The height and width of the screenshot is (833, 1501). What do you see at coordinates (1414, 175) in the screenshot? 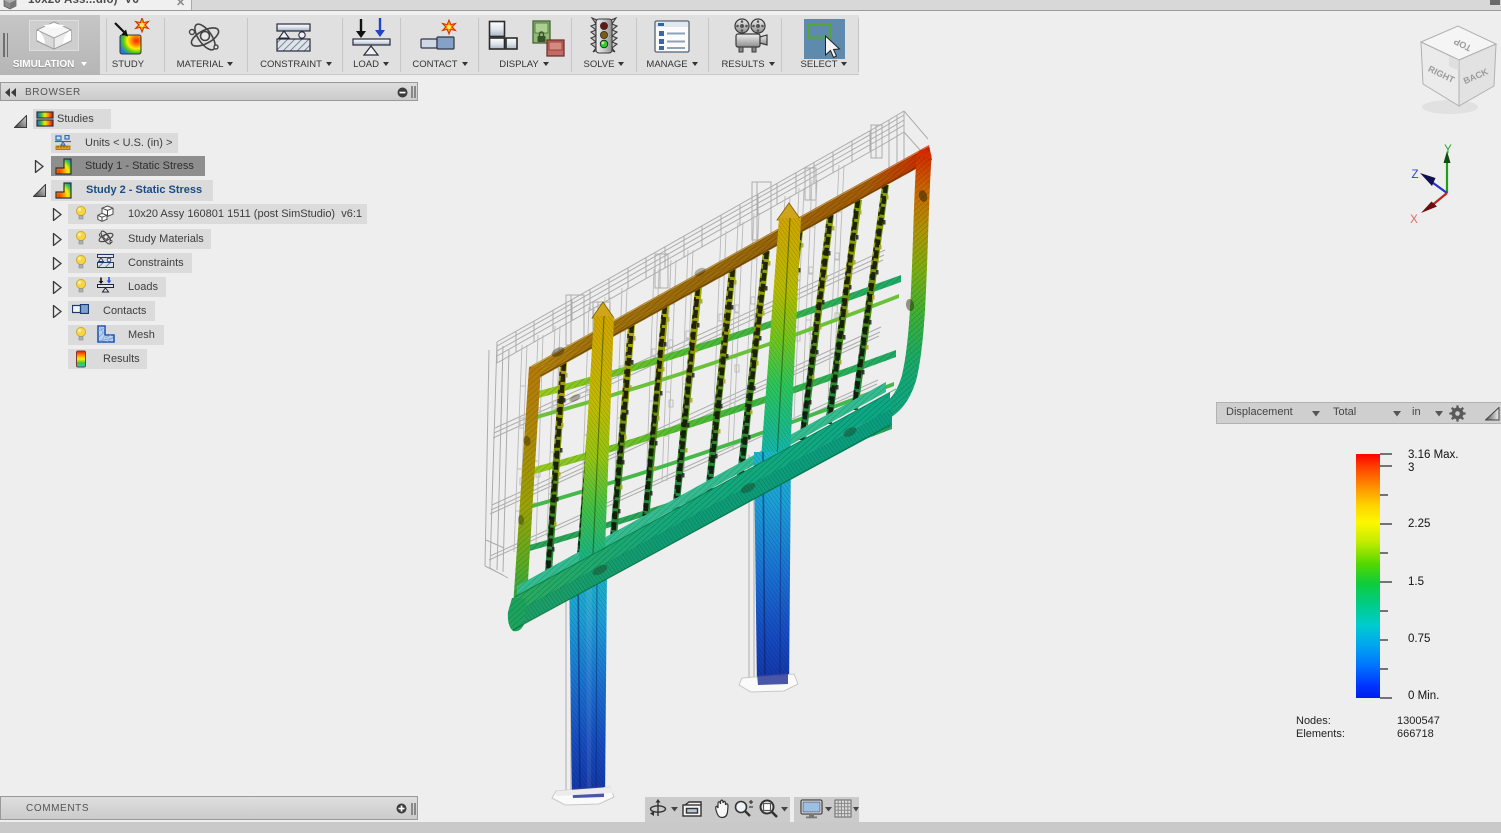
I see `svg-text: Z` at bounding box center [1414, 175].